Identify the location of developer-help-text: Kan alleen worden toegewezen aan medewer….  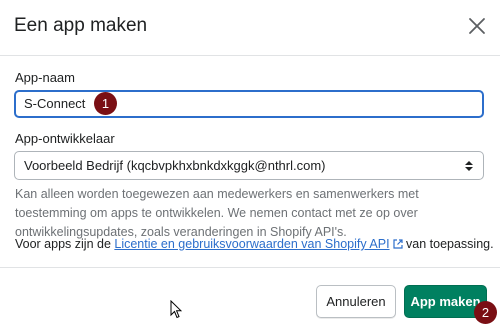
(217, 213).